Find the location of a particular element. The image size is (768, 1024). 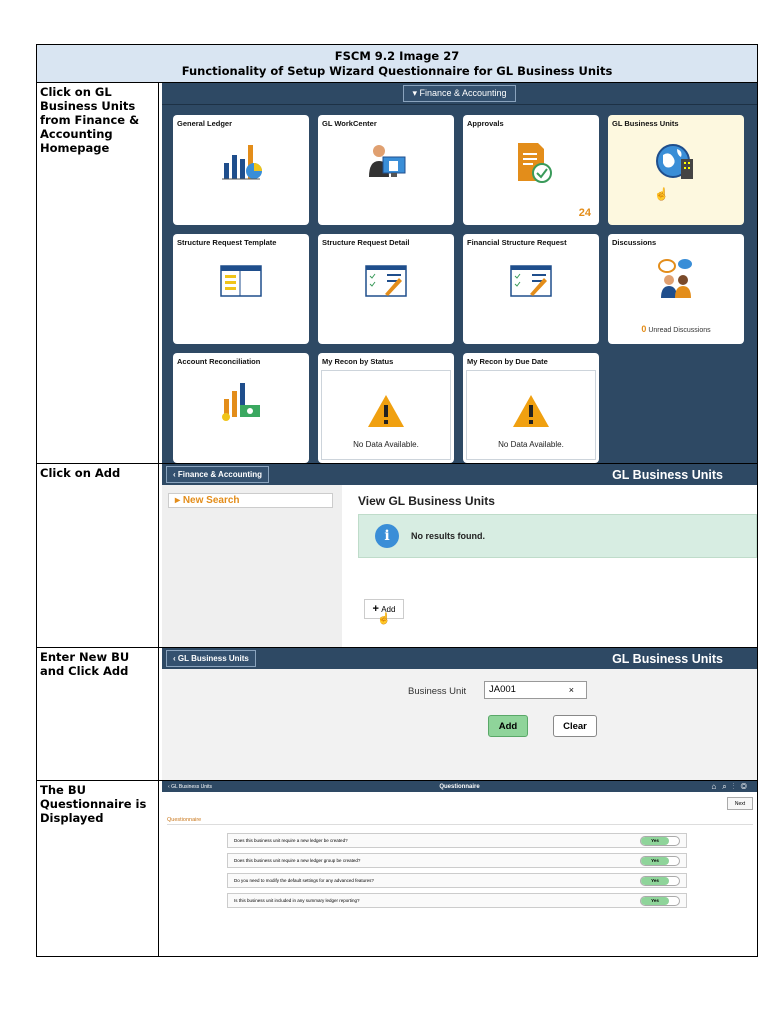

back-button: ‹ Finance & Accounting is located at coordinates (218, 474).